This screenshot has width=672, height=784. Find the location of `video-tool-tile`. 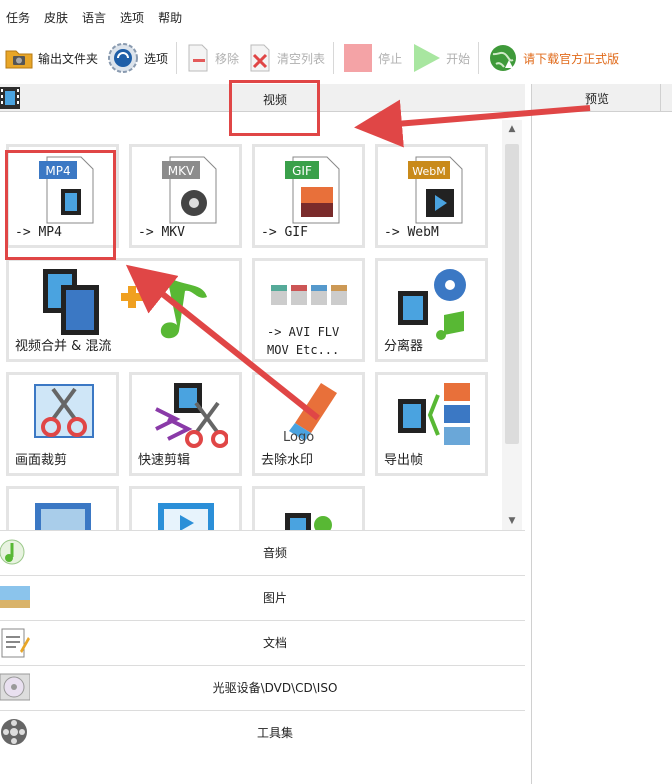

video-tool-tile is located at coordinates (62, 509).